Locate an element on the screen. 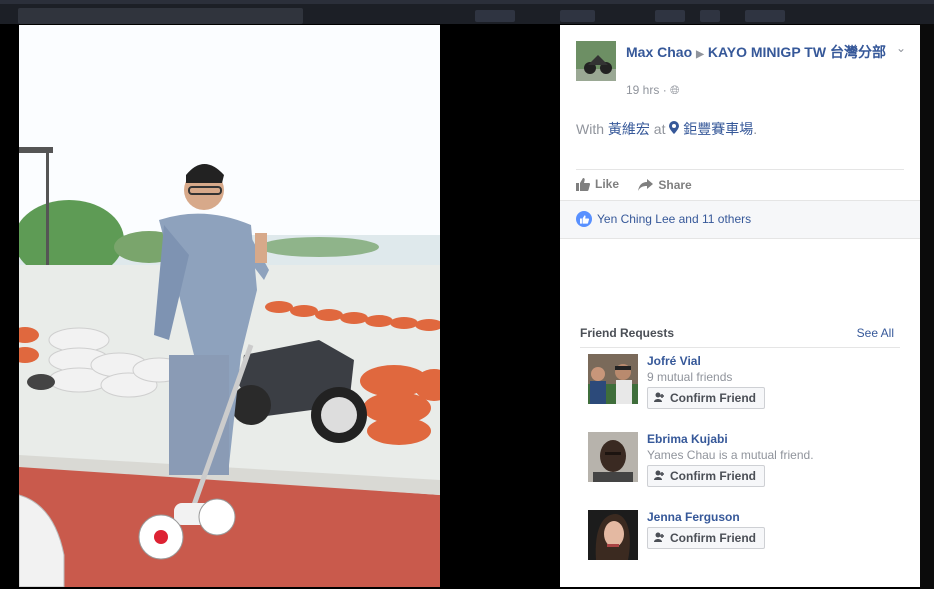  like-button: Like is located at coordinates (597, 184).